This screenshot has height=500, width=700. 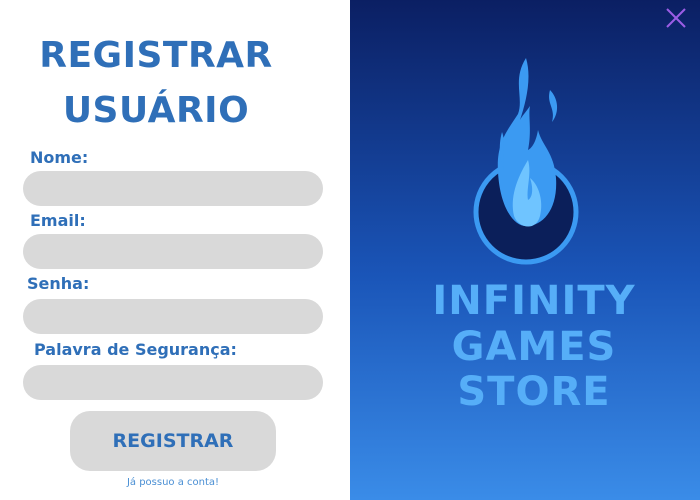 I want to click on brand-line1: INFINITY, so click(x=534, y=301).